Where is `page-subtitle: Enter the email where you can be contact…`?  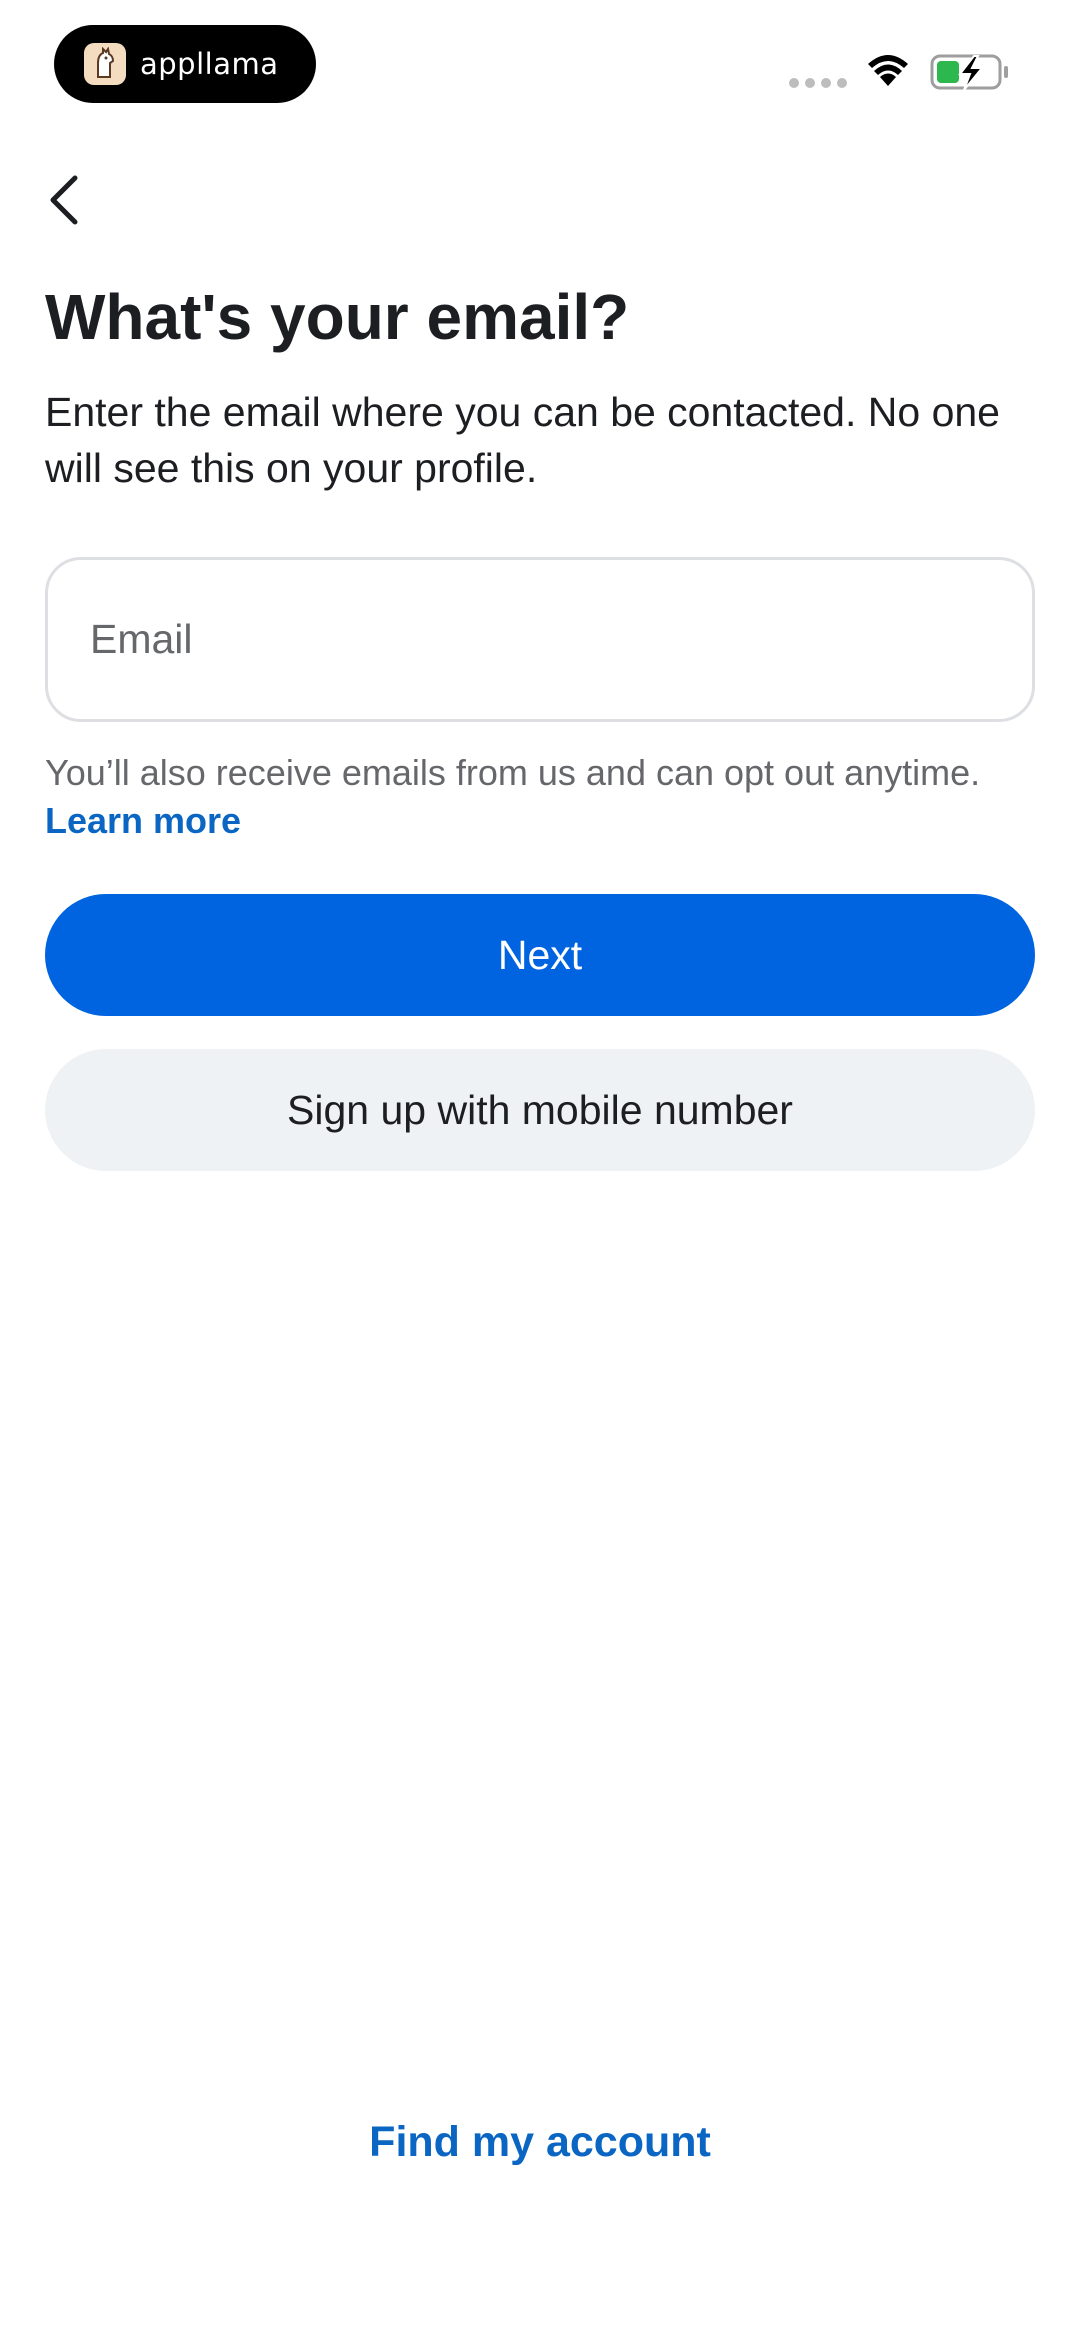
page-subtitle: Enter the email where you can be contact… is located at coordinates (522, 440).